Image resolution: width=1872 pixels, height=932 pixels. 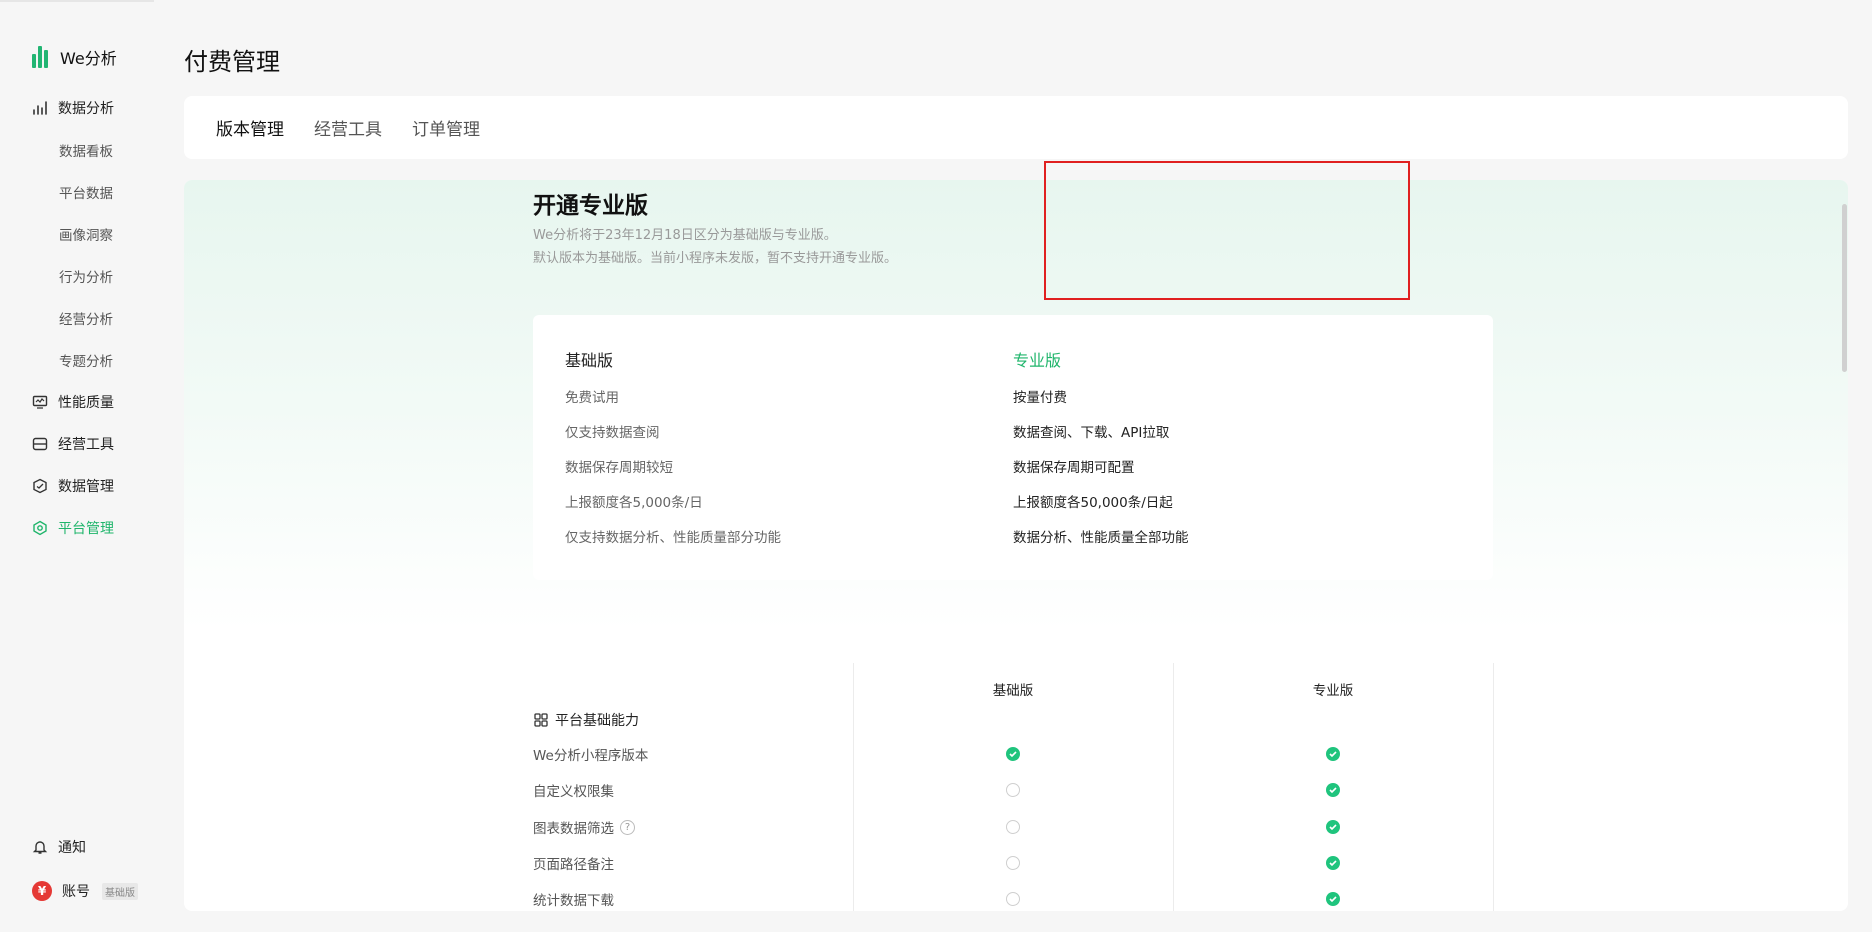 I want to click on grid-icon, so click(x=541, y=720).